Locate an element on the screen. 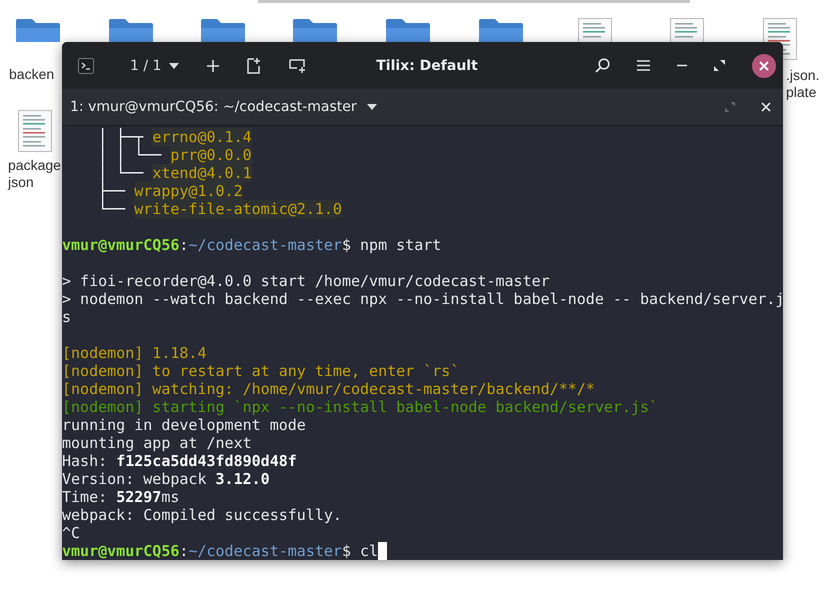 The width and height of the screenshot is (833, 591). session-dropdown: 1 / 1 is located at coordinates (155, 66).